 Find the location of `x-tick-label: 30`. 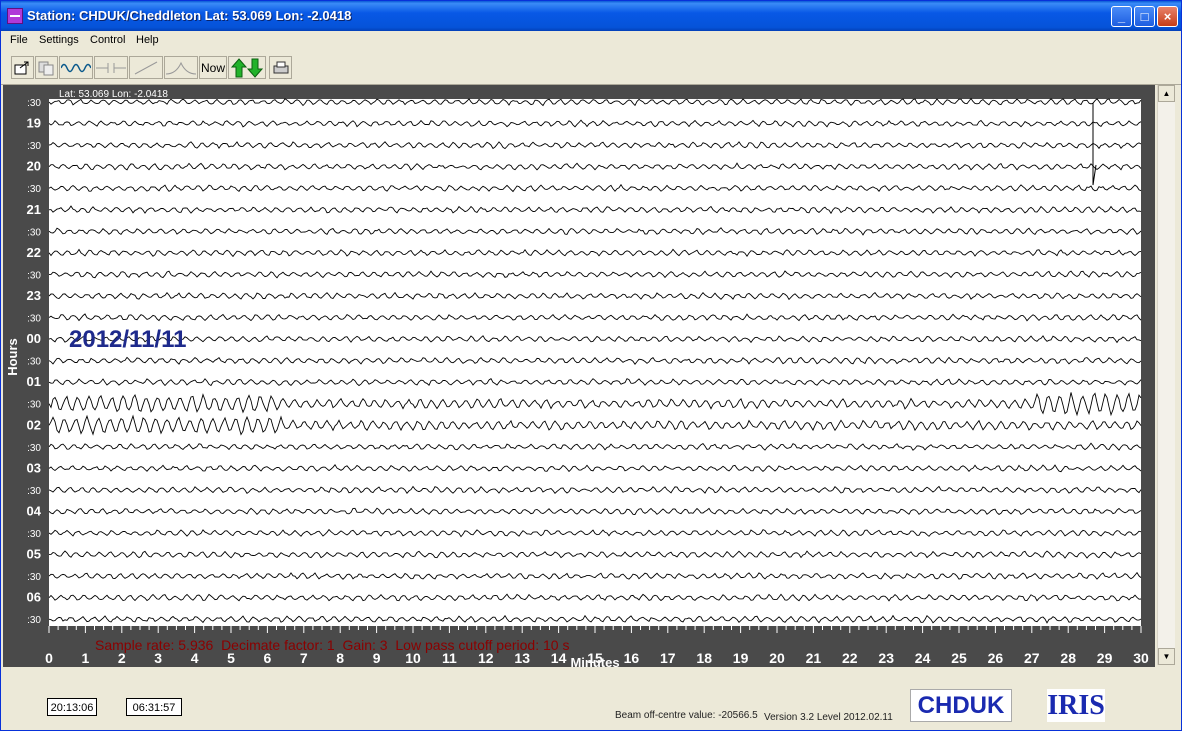

x-tick-label: 30 is located at coordinates (1141, 658).